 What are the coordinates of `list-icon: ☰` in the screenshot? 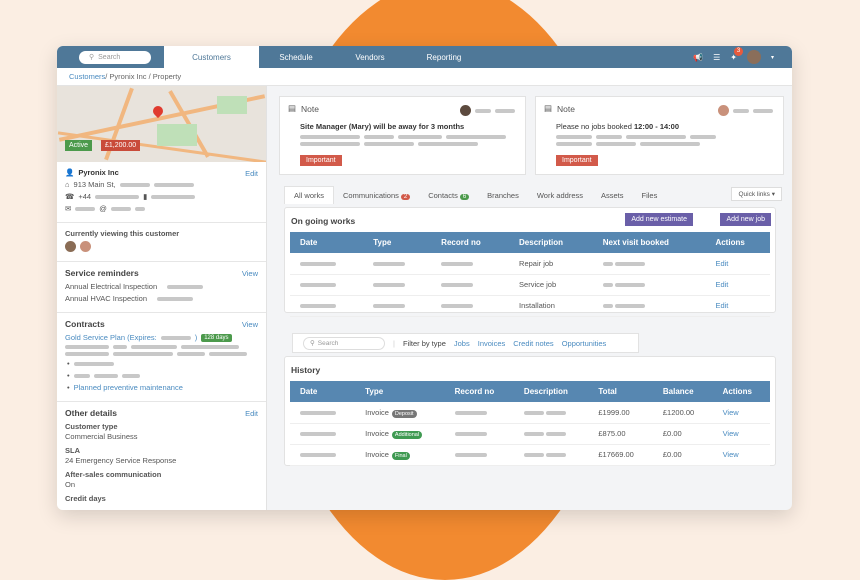 It's located at (716, 57).